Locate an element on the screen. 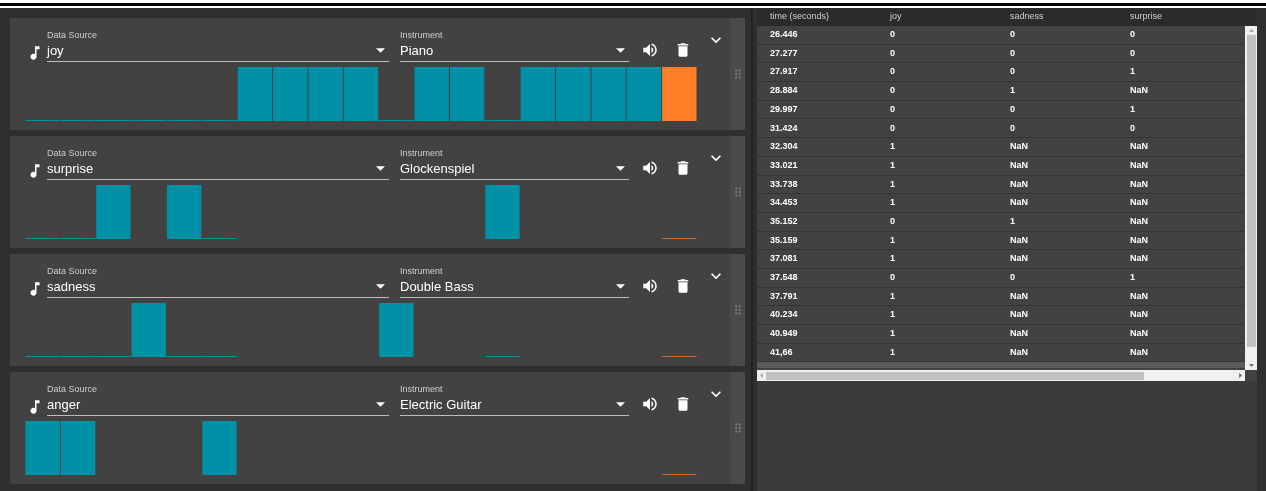 The height and width of the screenshot is (491, 1266). table-cell-text: 32.304 is located at coordinates (784, 147).